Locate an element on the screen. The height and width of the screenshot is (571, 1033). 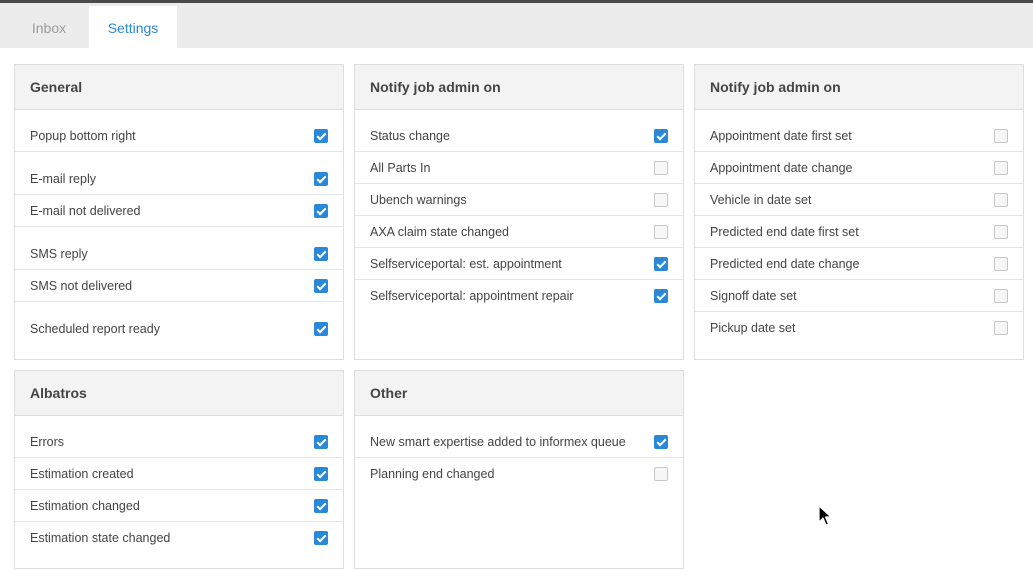
setting-sms-not-delivered: SMS not delivered is located at coordinates (179, 286).